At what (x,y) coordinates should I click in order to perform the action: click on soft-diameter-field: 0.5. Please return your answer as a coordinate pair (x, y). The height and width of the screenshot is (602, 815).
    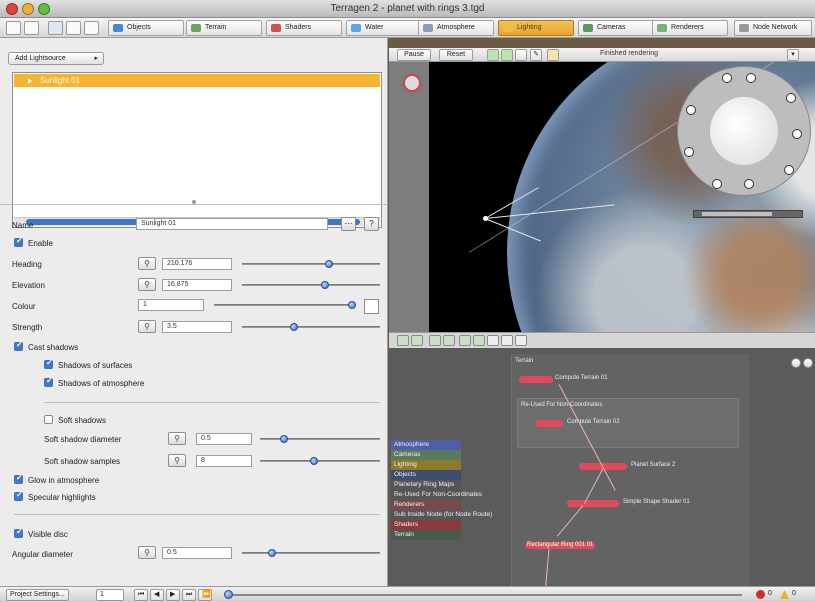
    Looking at the image, I should click on (224, 439).